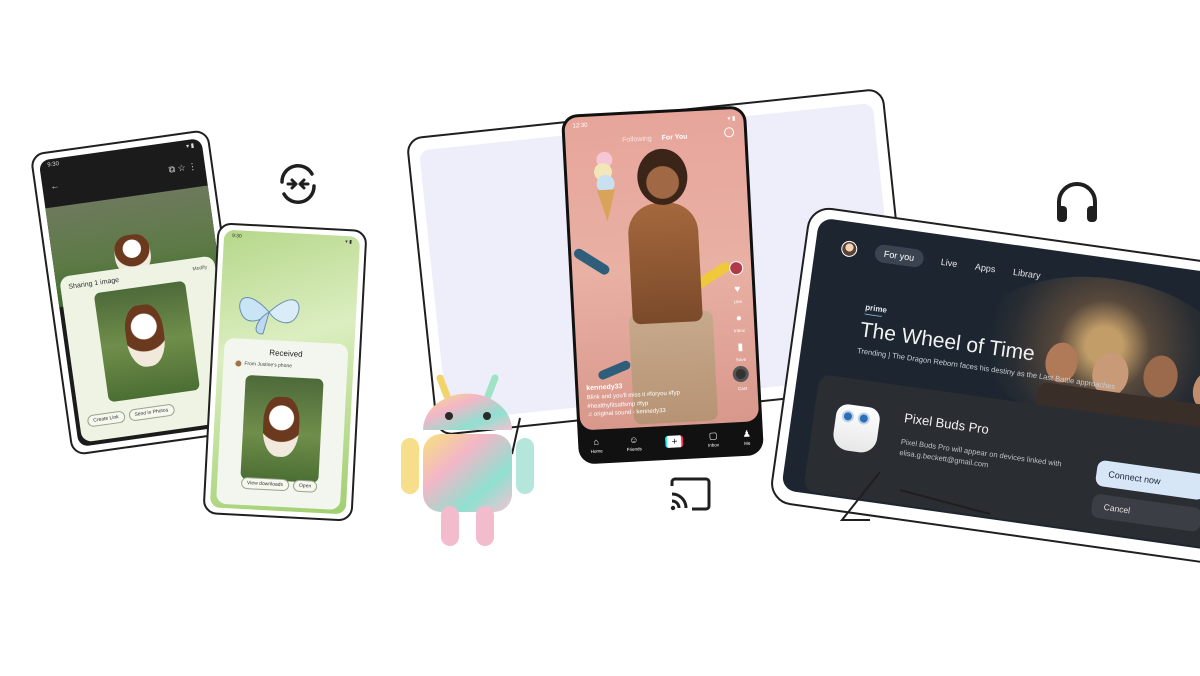 This screenshot has width=1200, height=676. What do you see at coordinates (713, 435) in the screenshot?
I see `inbox-icon: ▢` at bounding box center [713, 435].